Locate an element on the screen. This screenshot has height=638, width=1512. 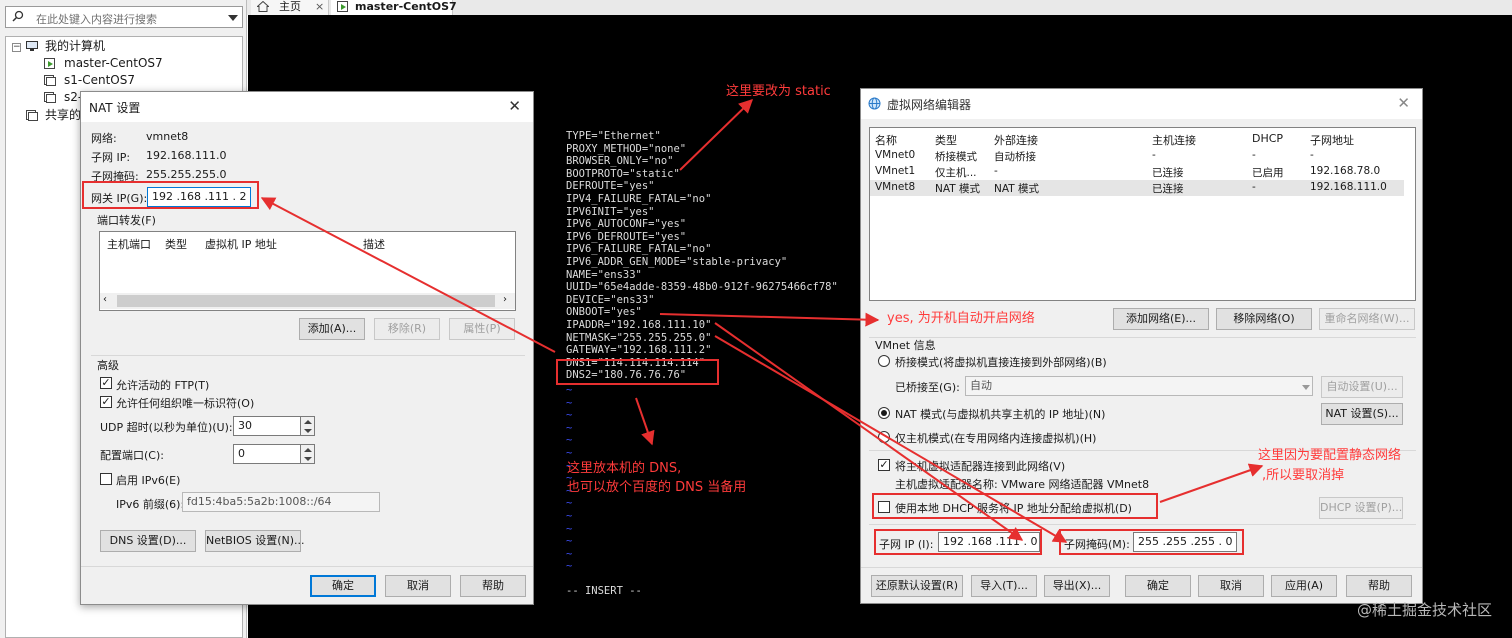
network-label: 网络: is located at coordinates (104, 138).